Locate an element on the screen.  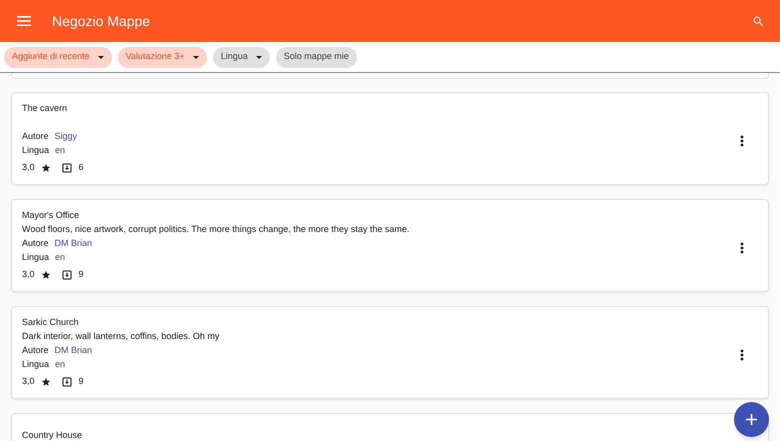
menu-icon is located at coordinates (24, 21).